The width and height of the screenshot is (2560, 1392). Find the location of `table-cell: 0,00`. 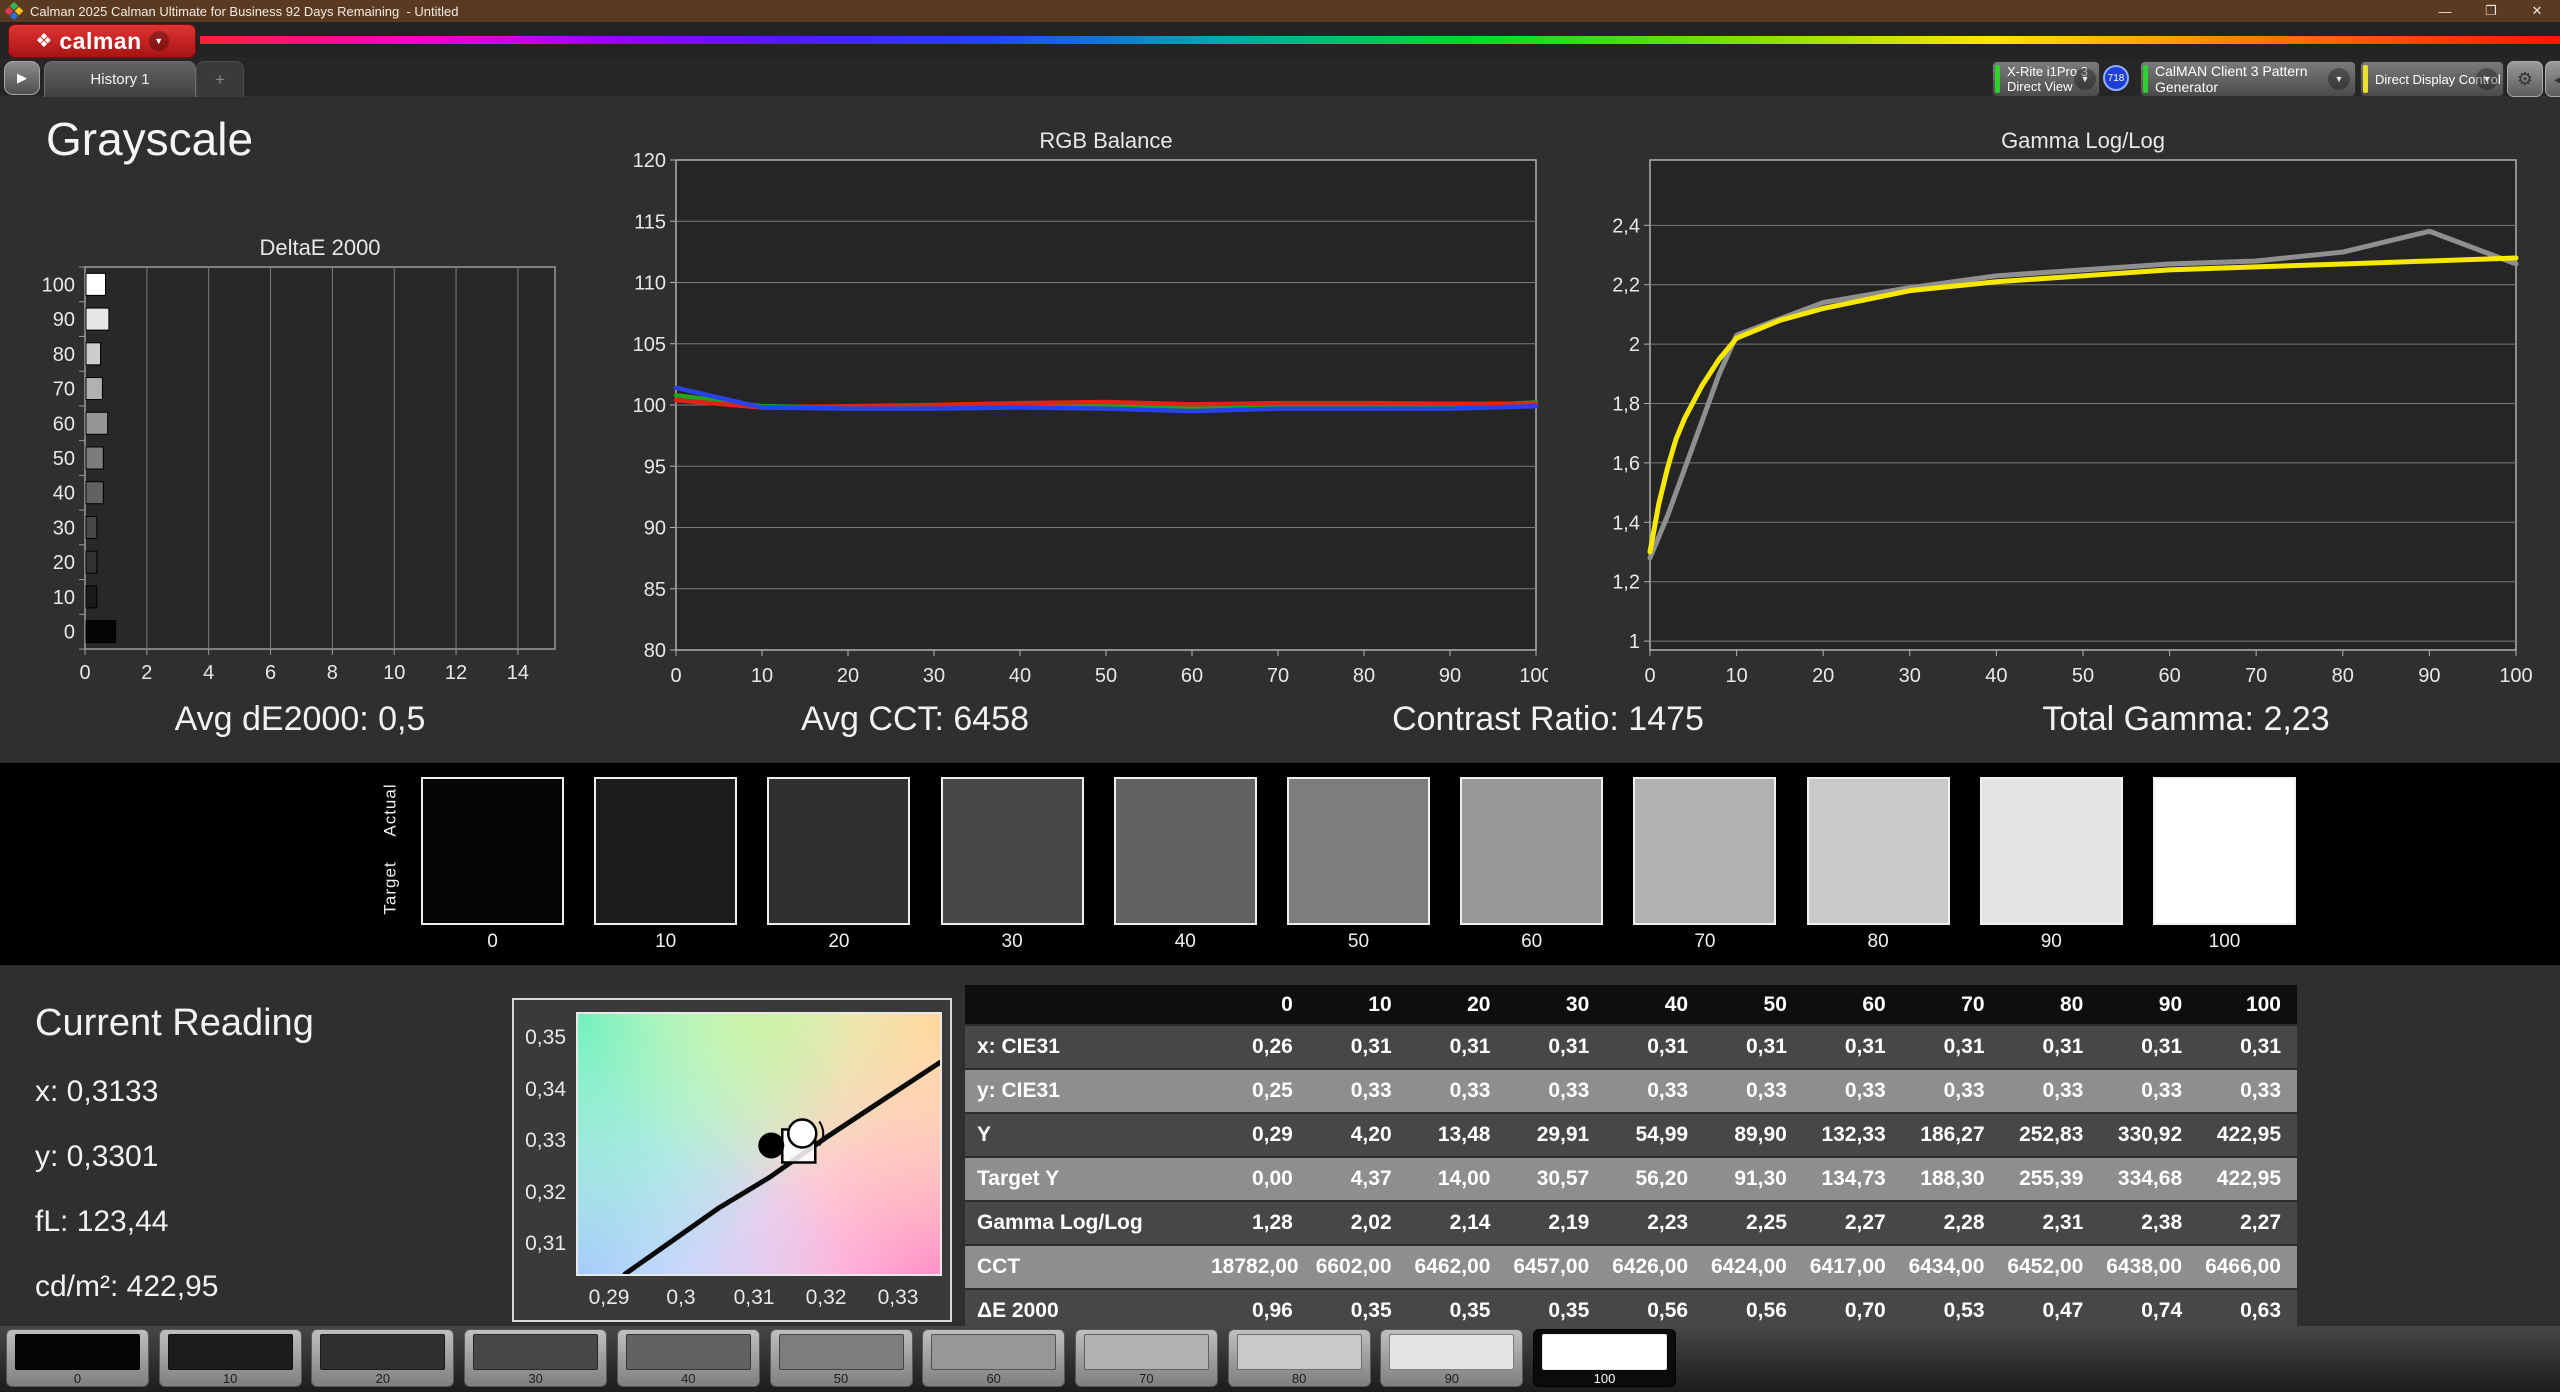

table-cell: 0,00 is located at coordinates (1259, 1178).